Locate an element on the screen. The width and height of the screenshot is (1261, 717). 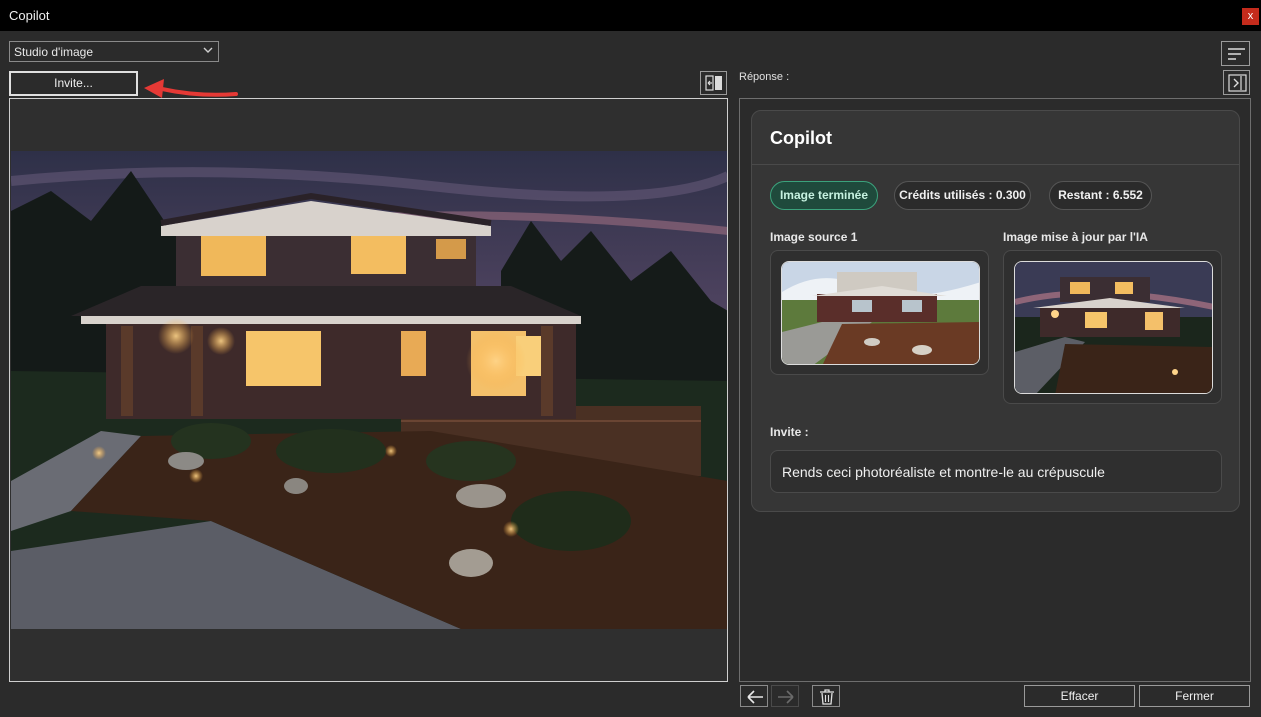
card-divider is located at coordinates (995, 164).